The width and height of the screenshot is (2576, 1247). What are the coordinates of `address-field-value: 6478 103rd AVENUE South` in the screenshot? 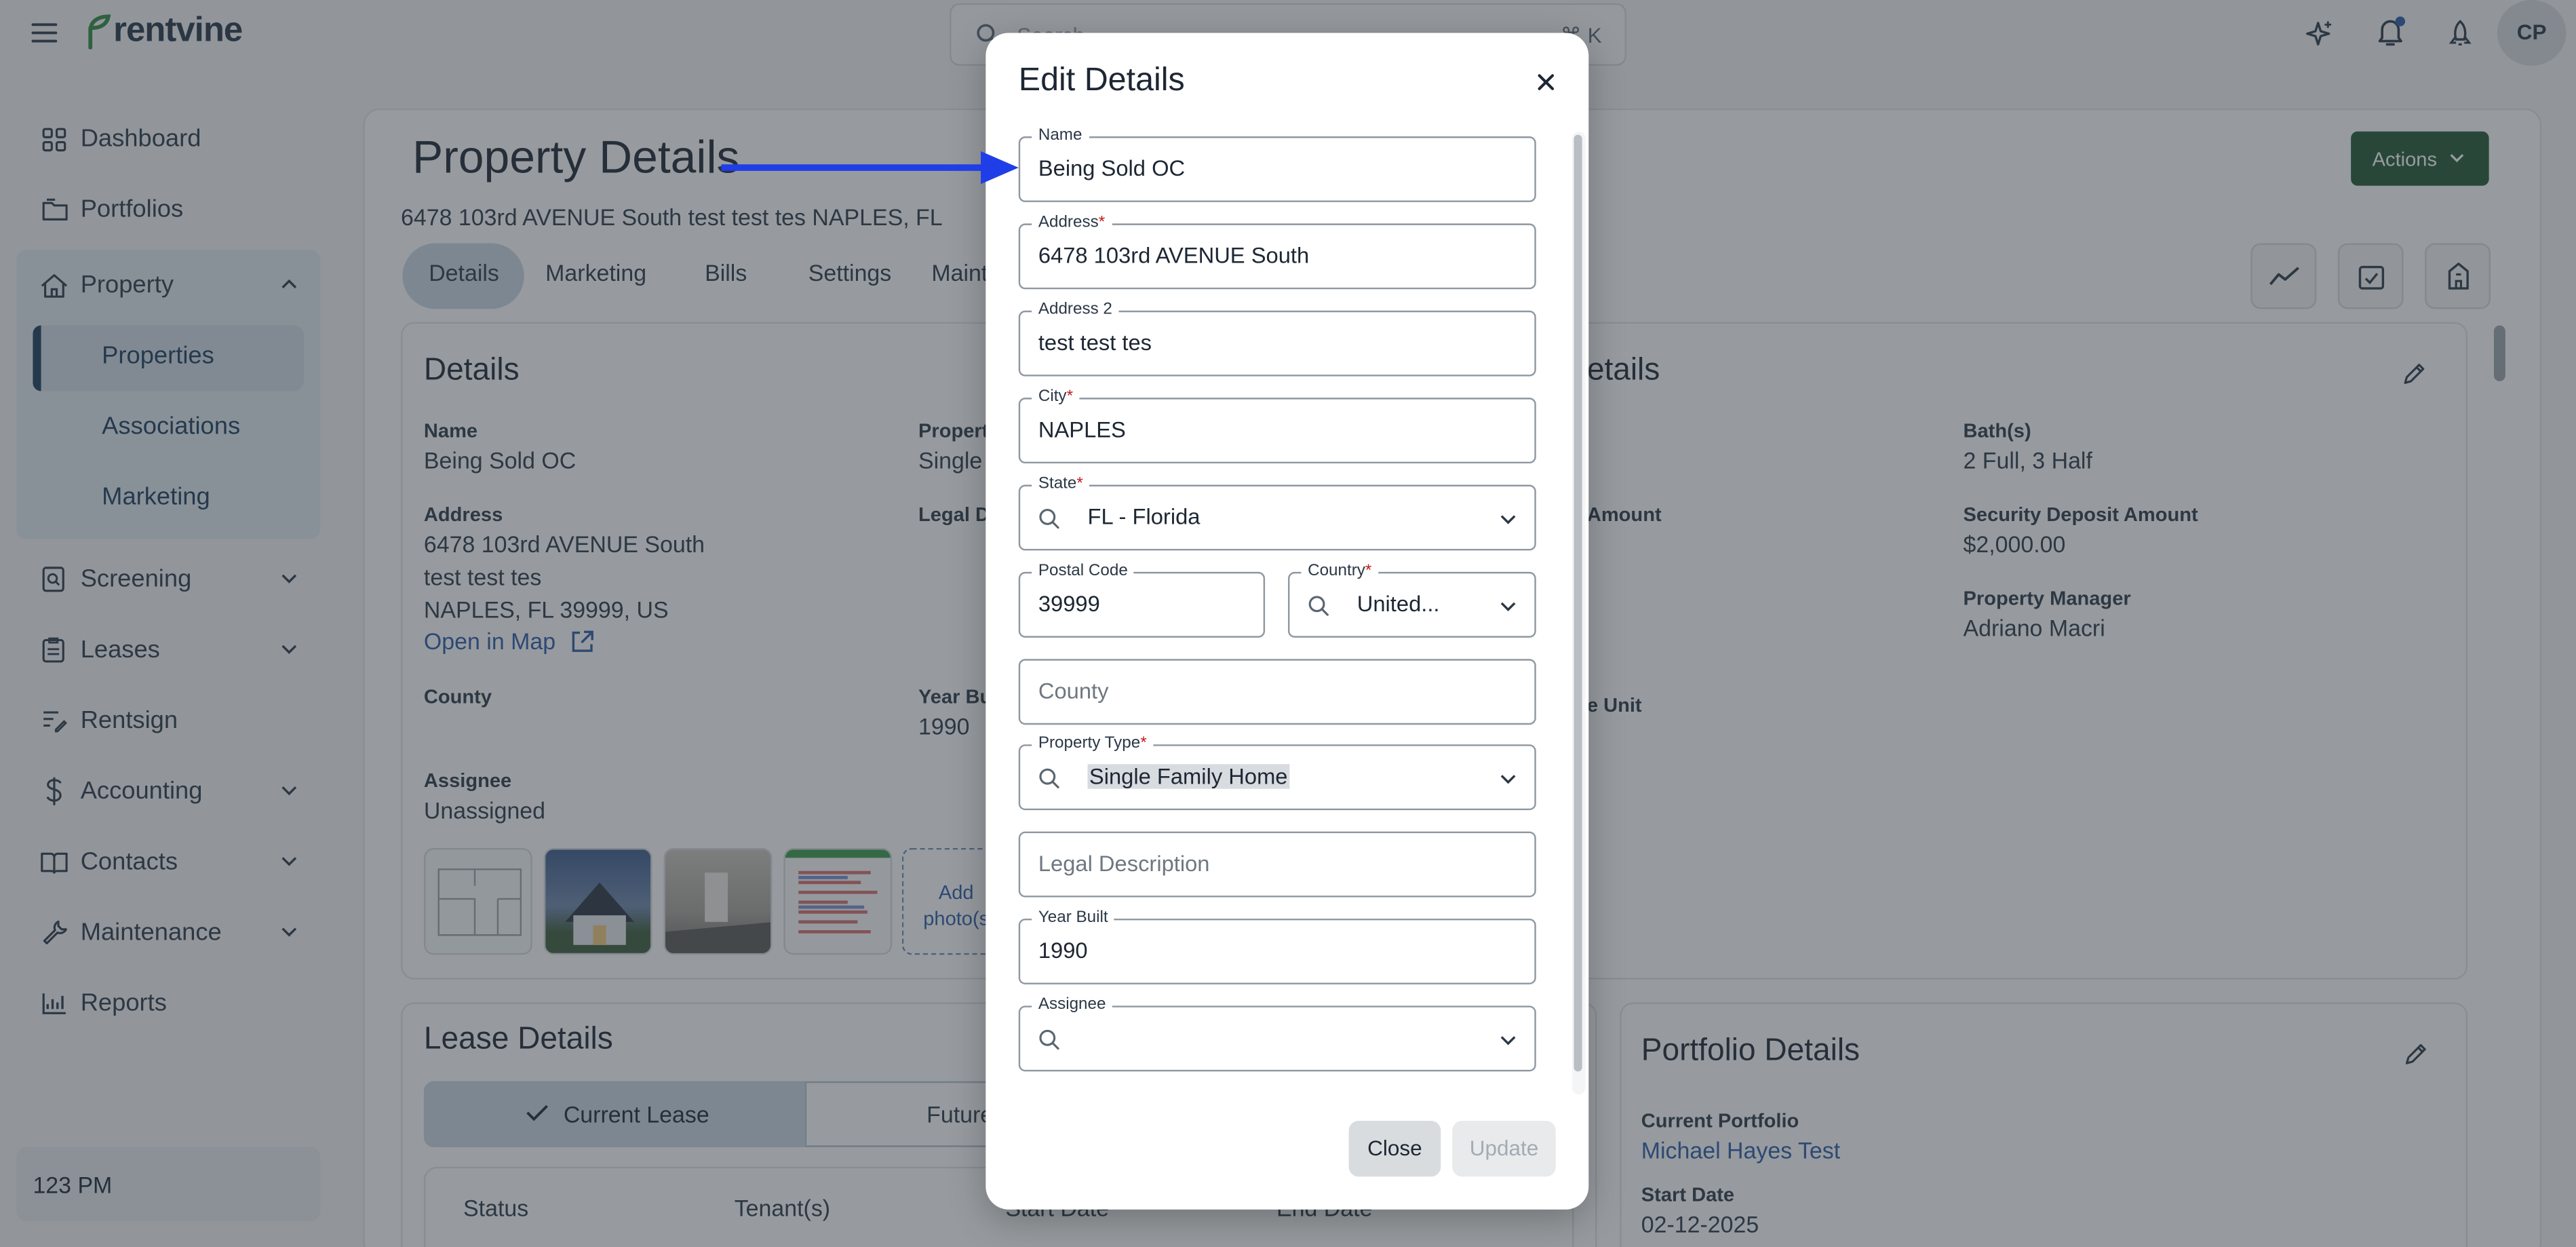 It's located at (1174, 255).